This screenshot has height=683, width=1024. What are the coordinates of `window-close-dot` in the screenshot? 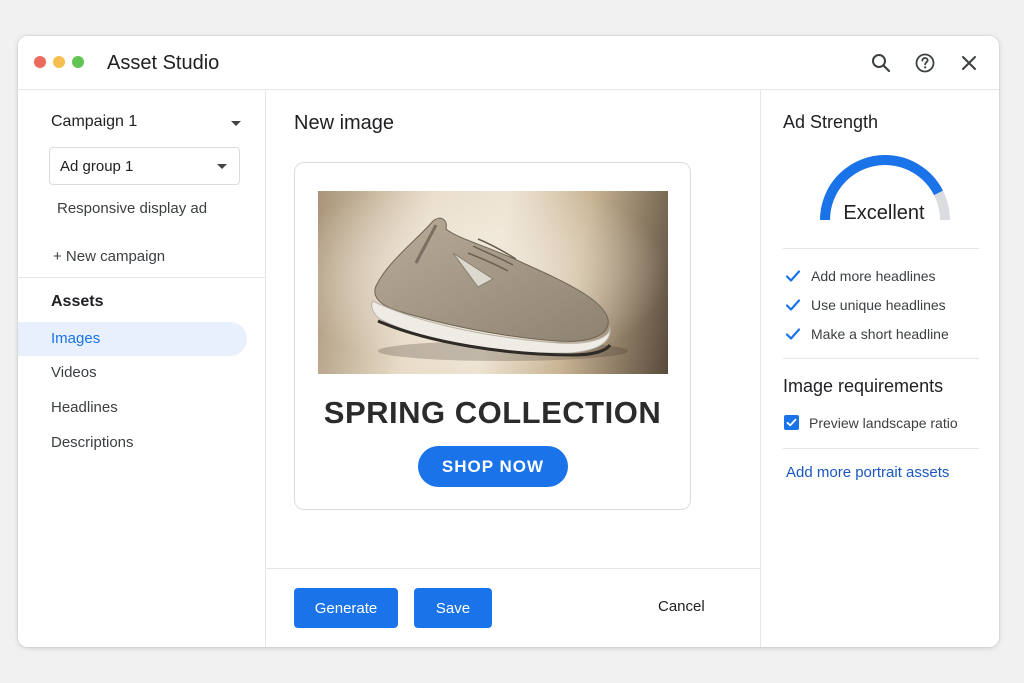 It's located at (40, 62).